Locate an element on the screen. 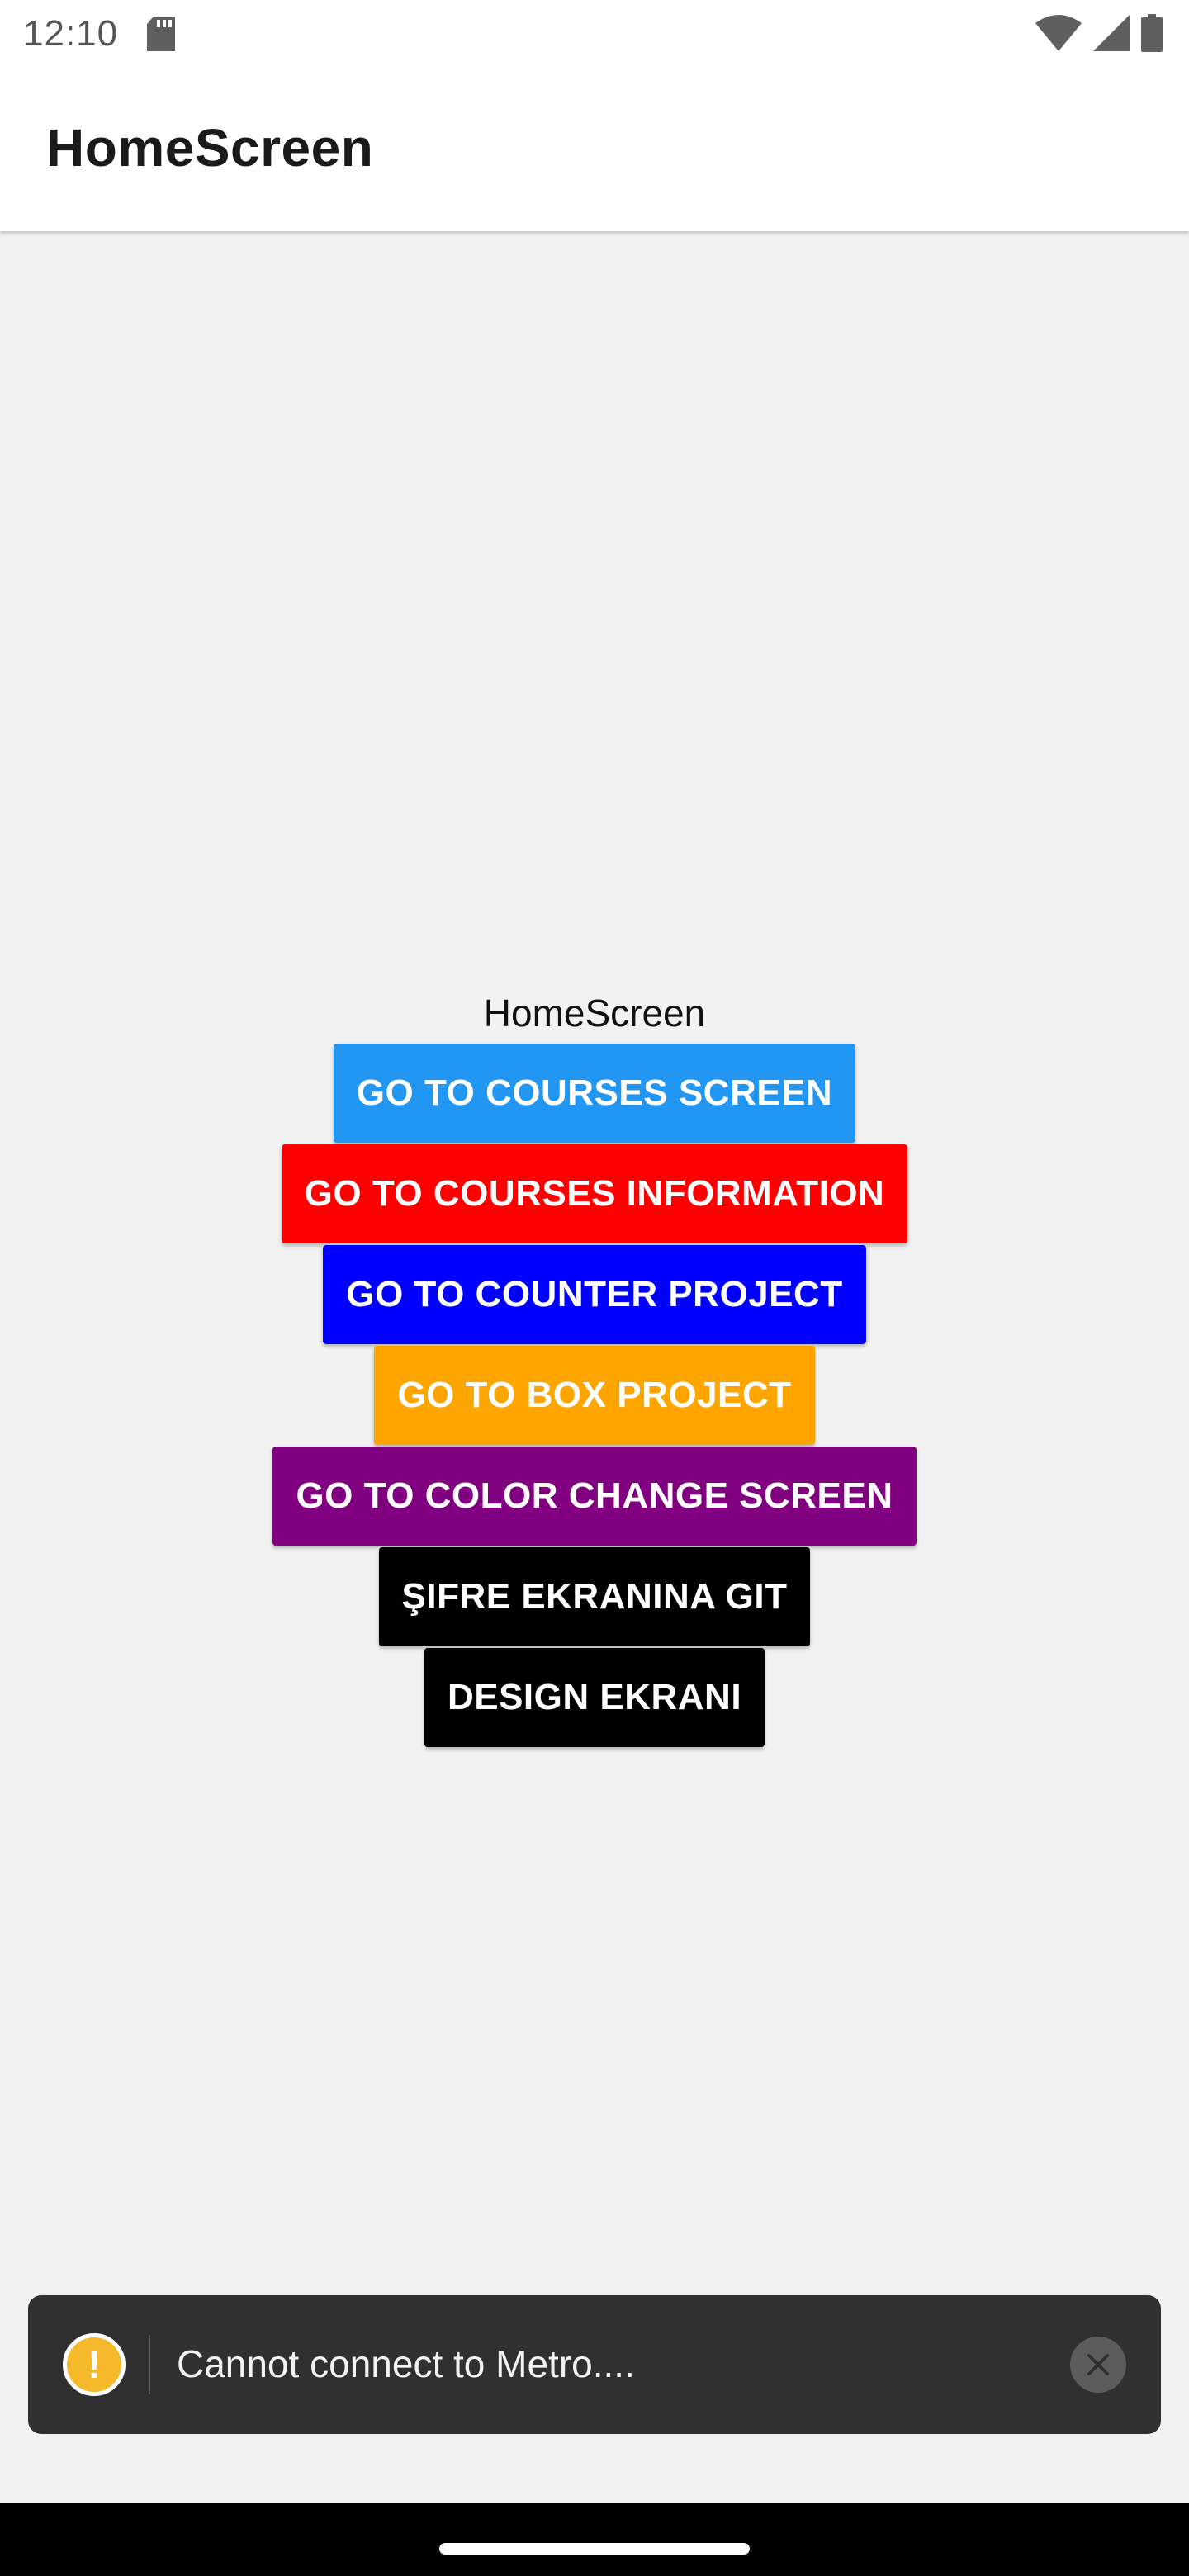  go-to-box-project-button: GO TO BOX PROJECT is located at coordinates (594, 1395).